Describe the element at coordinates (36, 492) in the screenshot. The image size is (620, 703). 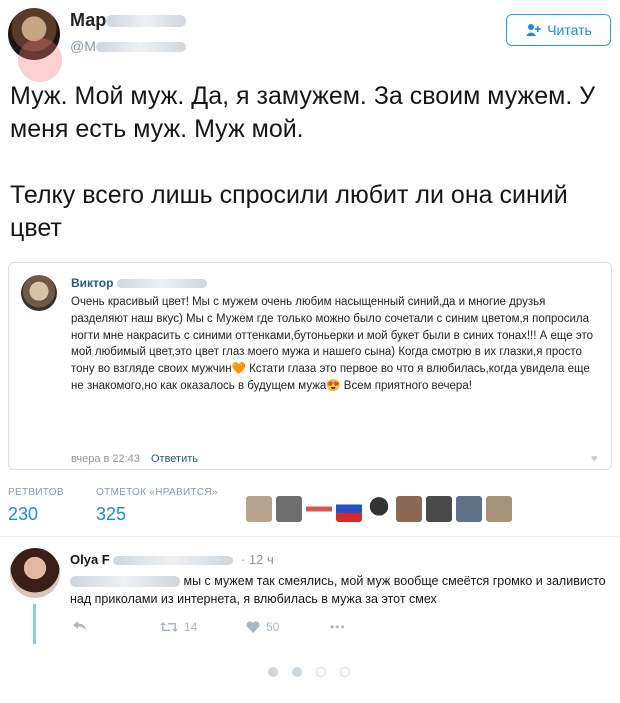
I see `retweets-label: РЕТВИТОВ` at that location.